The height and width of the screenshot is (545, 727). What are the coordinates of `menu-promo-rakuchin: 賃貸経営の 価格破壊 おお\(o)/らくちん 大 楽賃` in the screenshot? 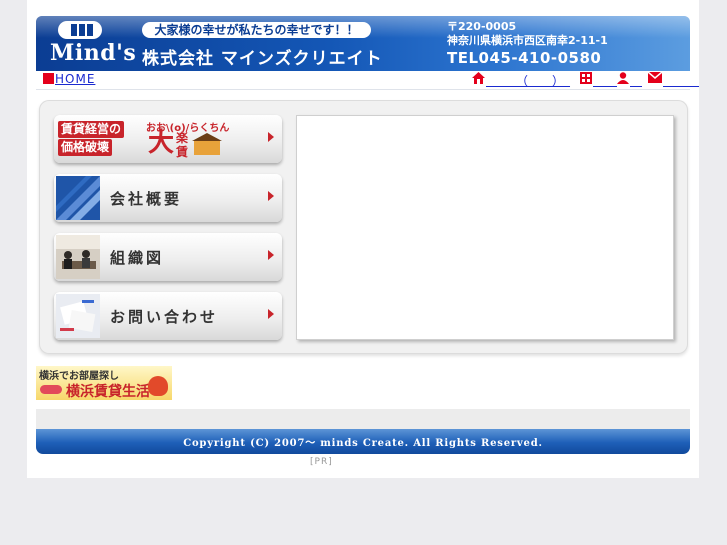 It's located at (168, 139).